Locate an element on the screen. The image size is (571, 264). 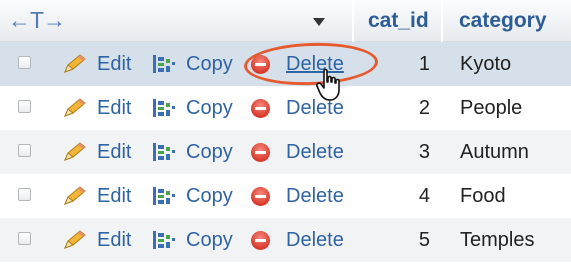
cell-category: Autumn is located at coordinates (494, 152).